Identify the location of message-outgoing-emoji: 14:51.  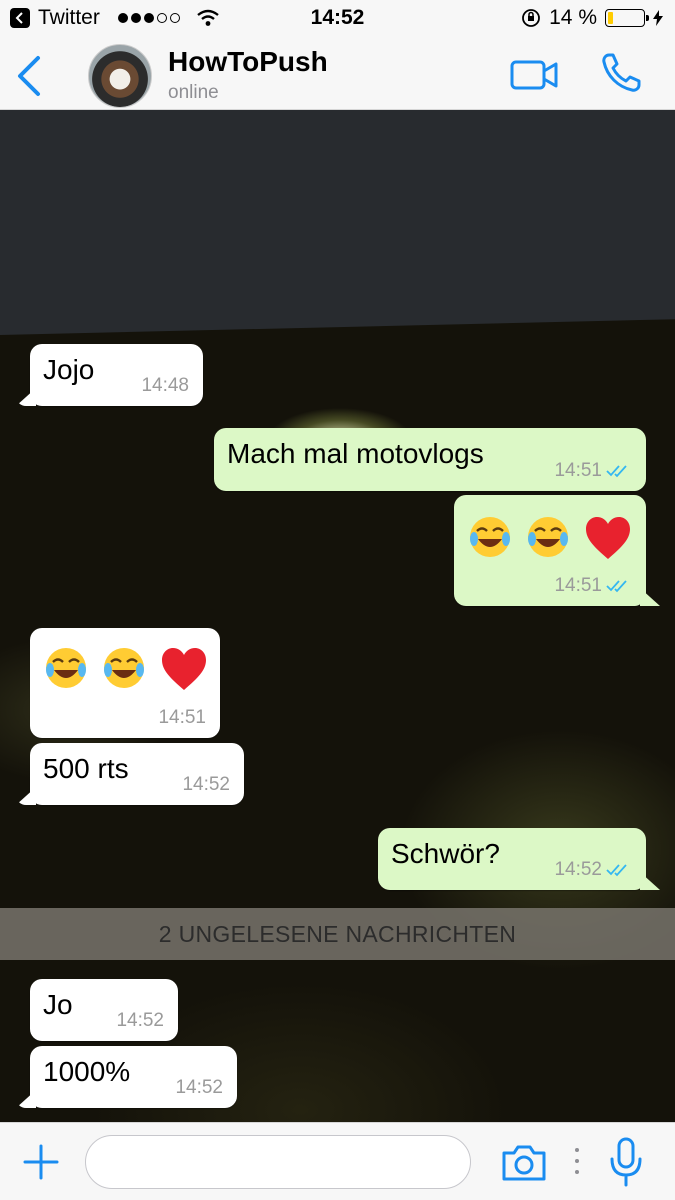
(550, 550).